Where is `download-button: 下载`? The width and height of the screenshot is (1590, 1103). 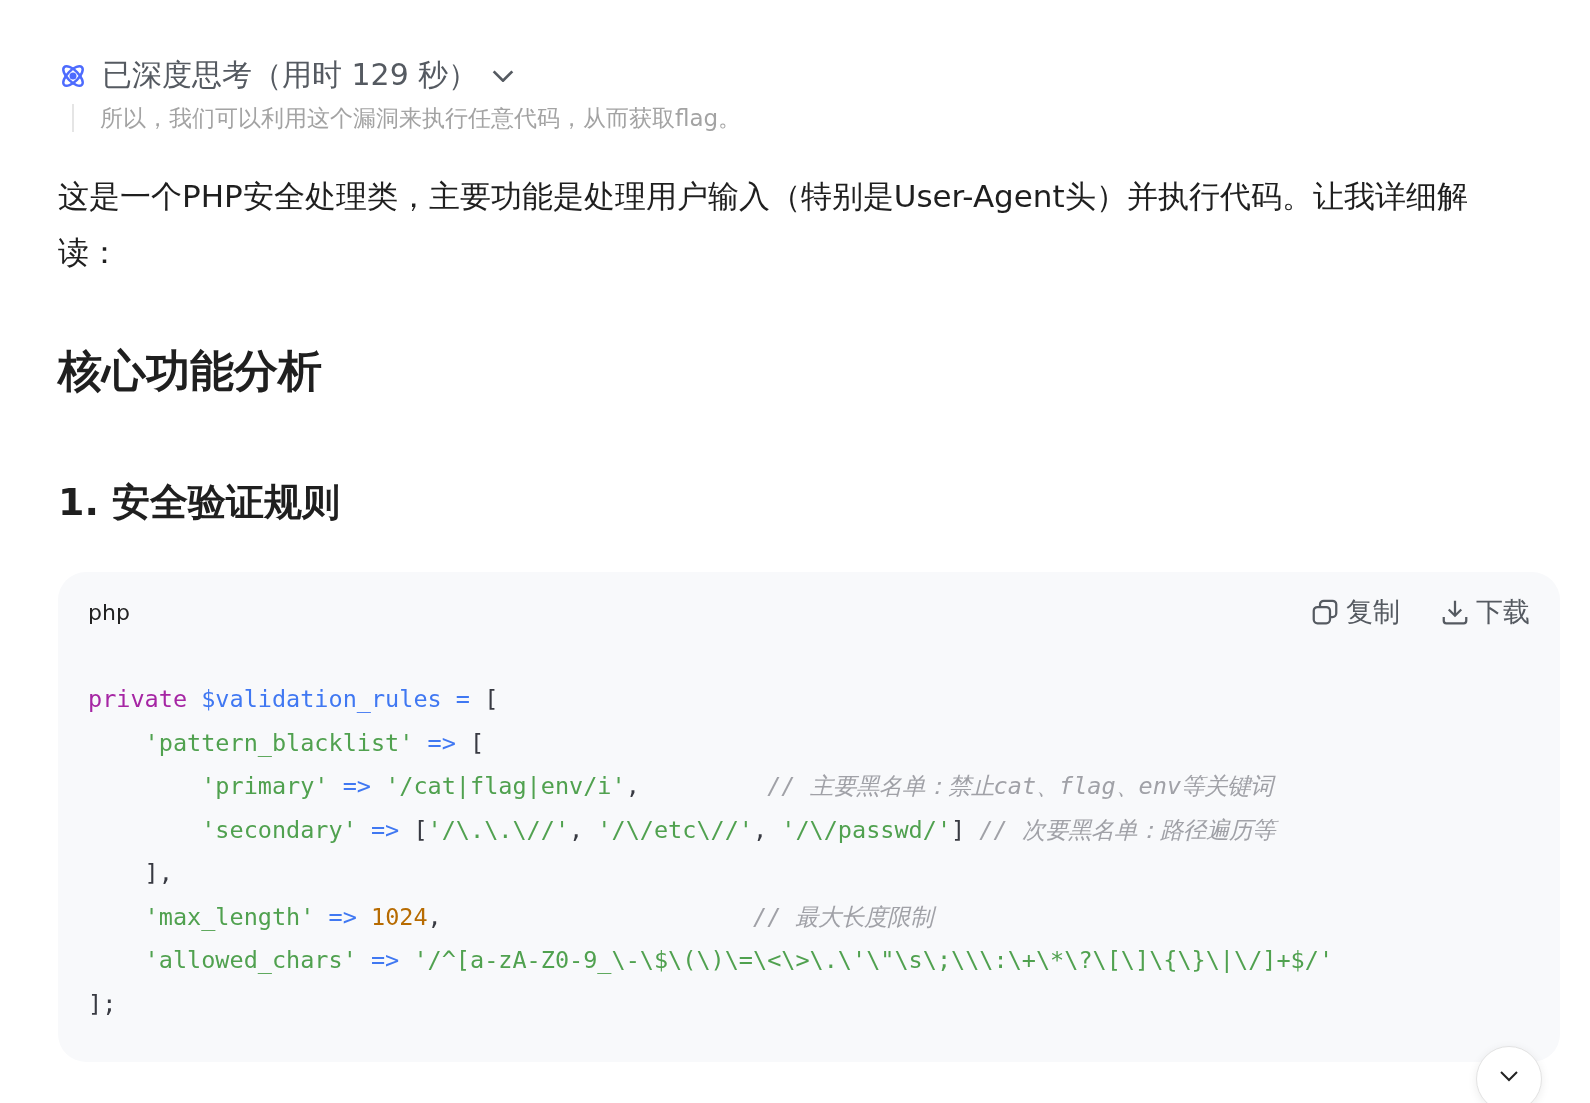 download-button: 下载 is located at coordinates (1485, 612).